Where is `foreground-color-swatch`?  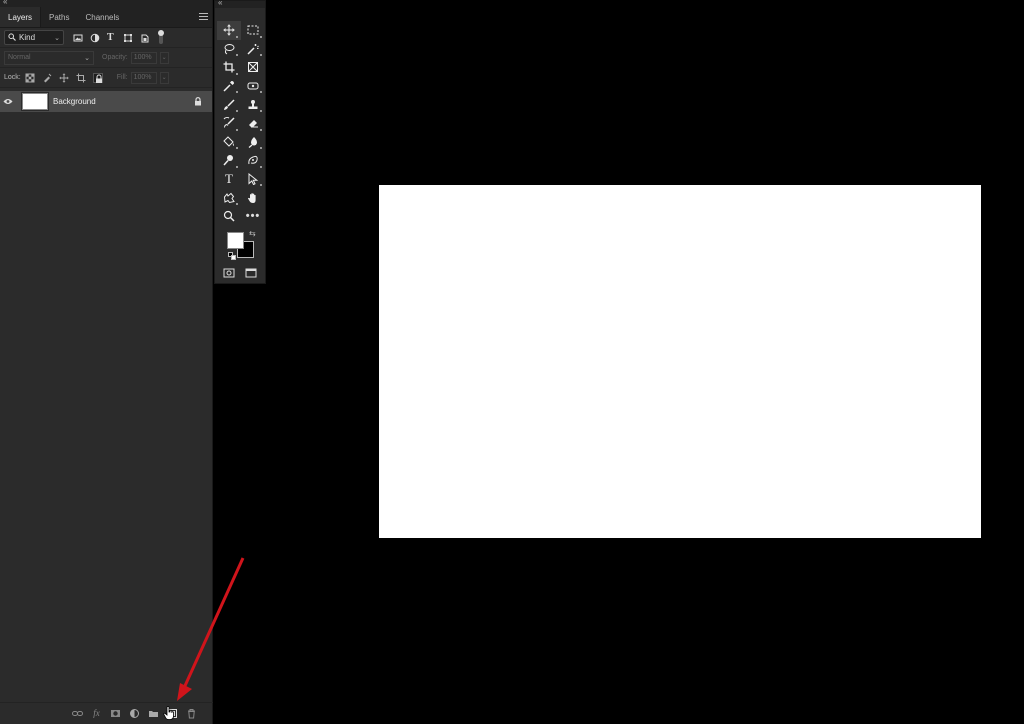 foreground-color-swatch is located at coordinates (235, 240).